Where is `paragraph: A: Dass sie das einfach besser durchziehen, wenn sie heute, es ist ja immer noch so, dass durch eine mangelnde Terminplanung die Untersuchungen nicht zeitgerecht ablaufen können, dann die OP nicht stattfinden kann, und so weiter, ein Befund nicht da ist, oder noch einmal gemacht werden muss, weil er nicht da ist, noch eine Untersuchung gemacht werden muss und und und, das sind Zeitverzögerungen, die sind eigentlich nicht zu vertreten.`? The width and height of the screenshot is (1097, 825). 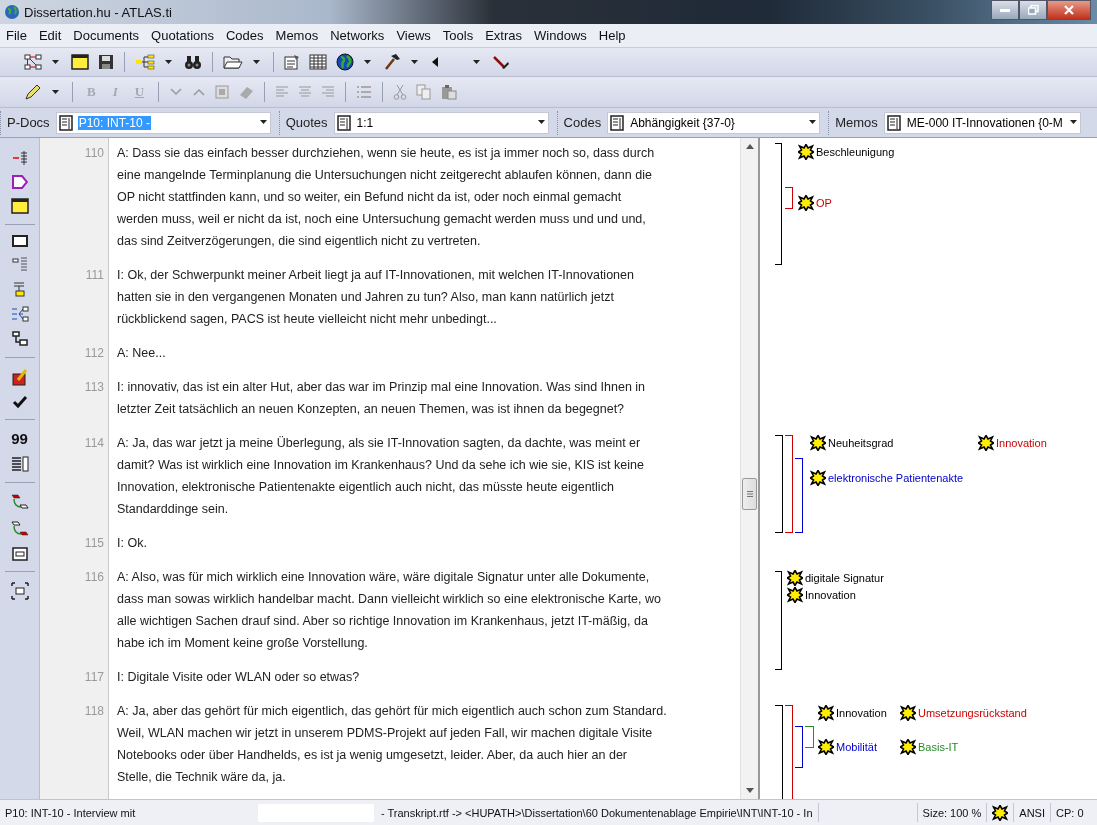 paragraph: A: Dass sie das einfach besser durchziehen, wenn sie heute, es ist ja immer noch so, dass durch eine mangelnde Terminplanung die Untersuchungen nicht zeitgerecht ablaufen können, dann die OP nicht stattfinden kann, und so weiter, ein Befund nicht da ist, oder noch einmal gemacht werden muss, weil er nicht da ist, noch eine Untersuchung gemacht werden muss und und und, das sind Zeitverzögerungen, die sind eigentlich nicht zu vertreten. is located at coordinates (386, 197).